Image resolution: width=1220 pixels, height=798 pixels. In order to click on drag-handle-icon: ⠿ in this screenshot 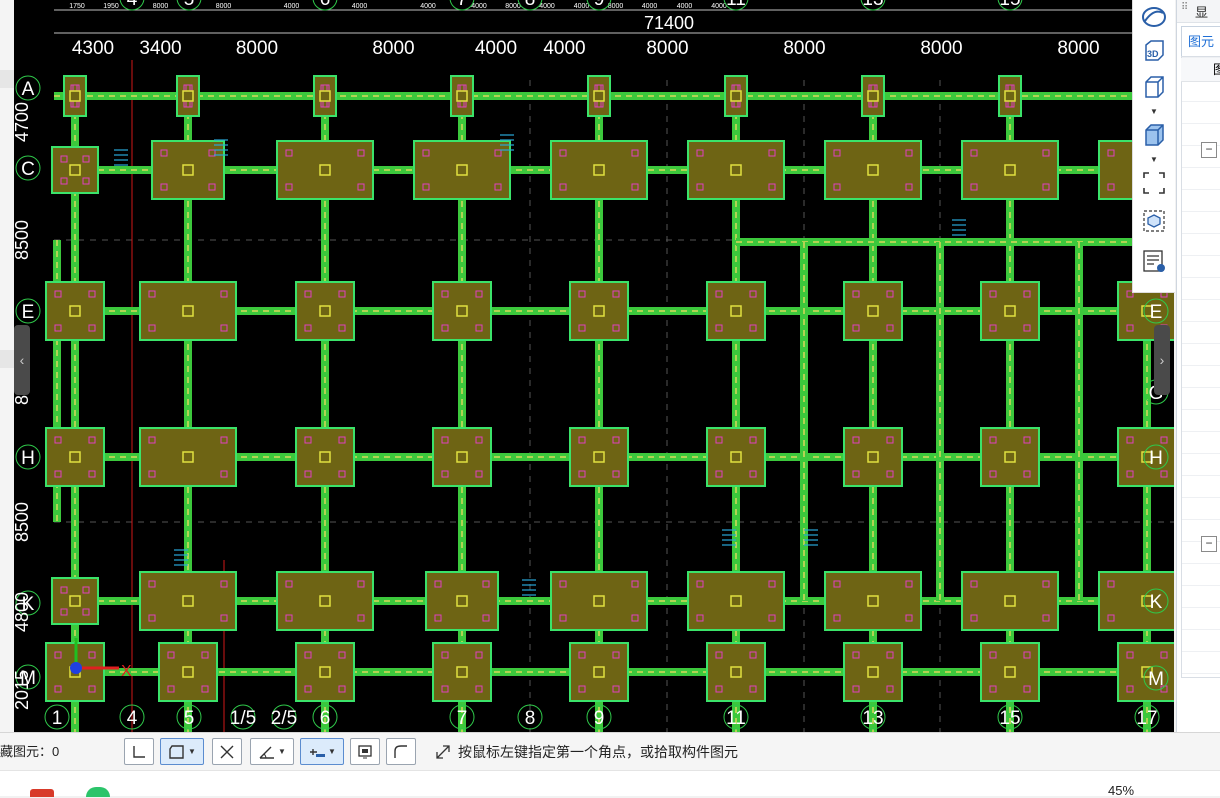, I will do `click(1184, 7)`.